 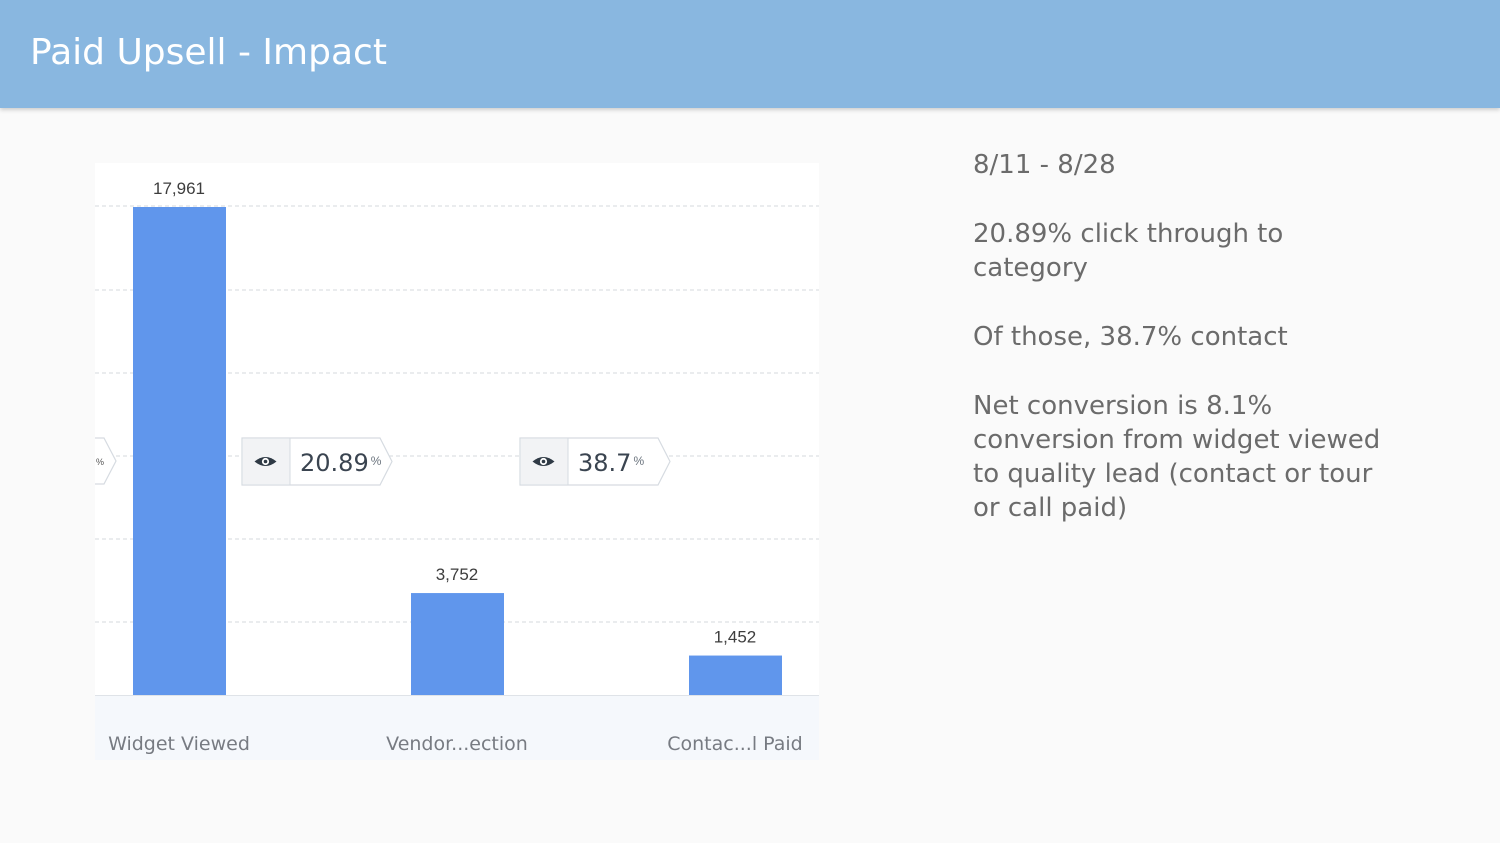 I want to click on bar-value-label-1: 3,752, so click(x=457, y=574).